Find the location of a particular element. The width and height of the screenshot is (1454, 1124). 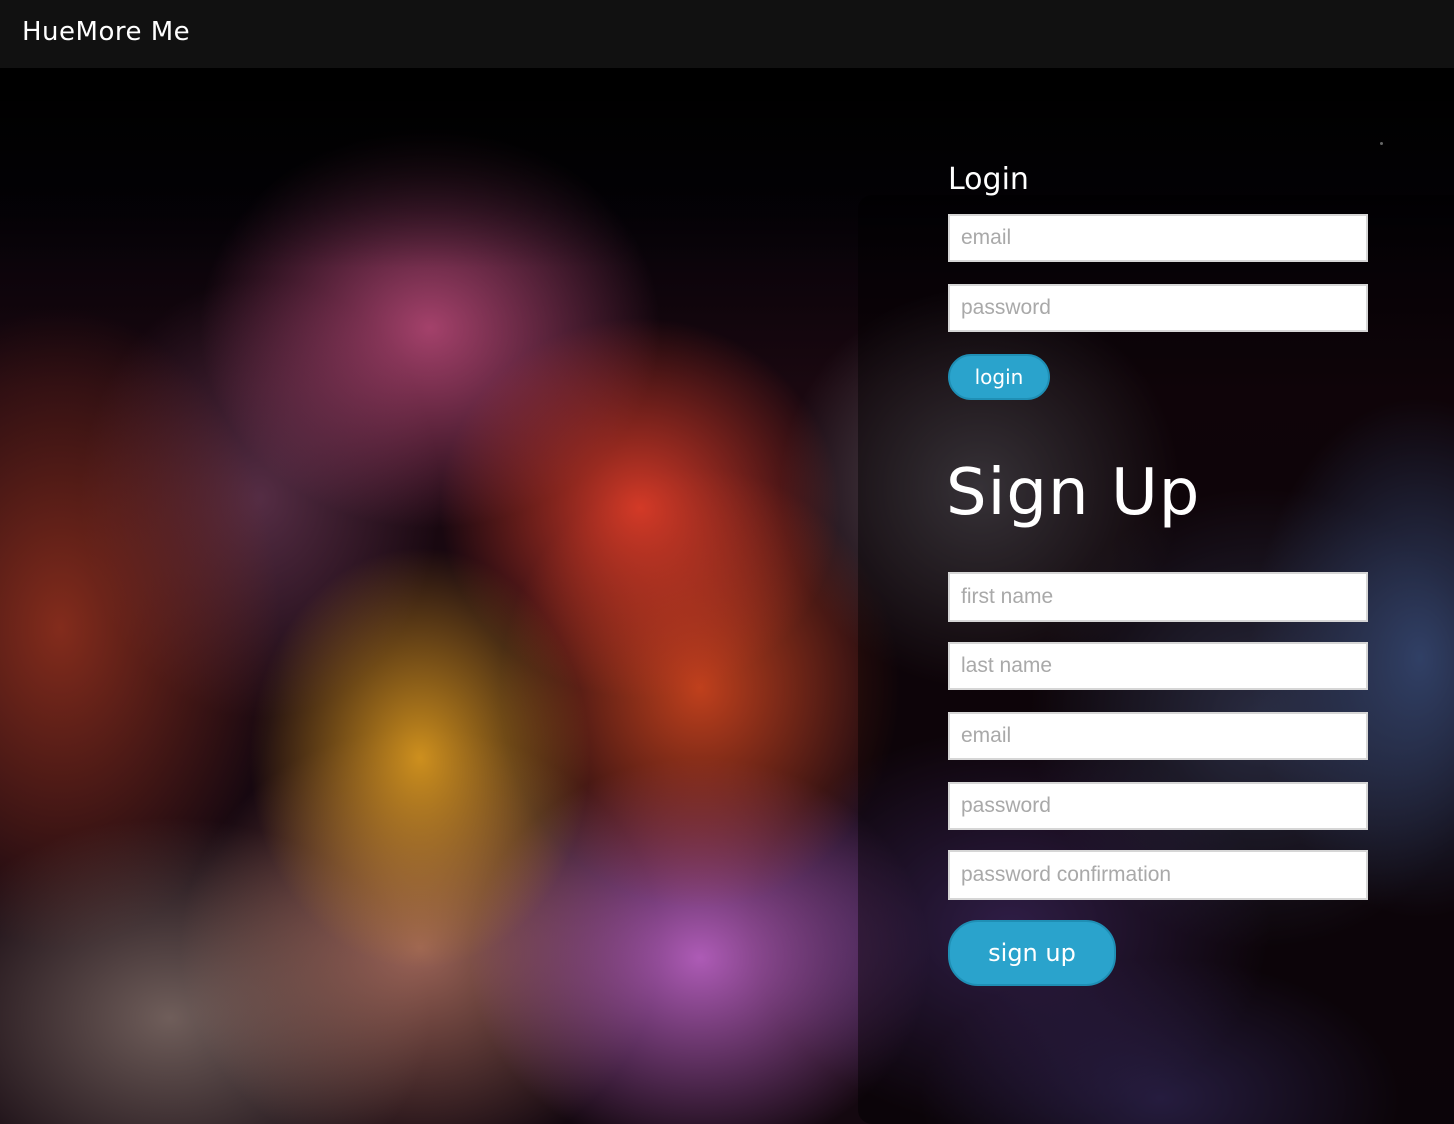

decorative-dot is located at coordinates (1381, 143).